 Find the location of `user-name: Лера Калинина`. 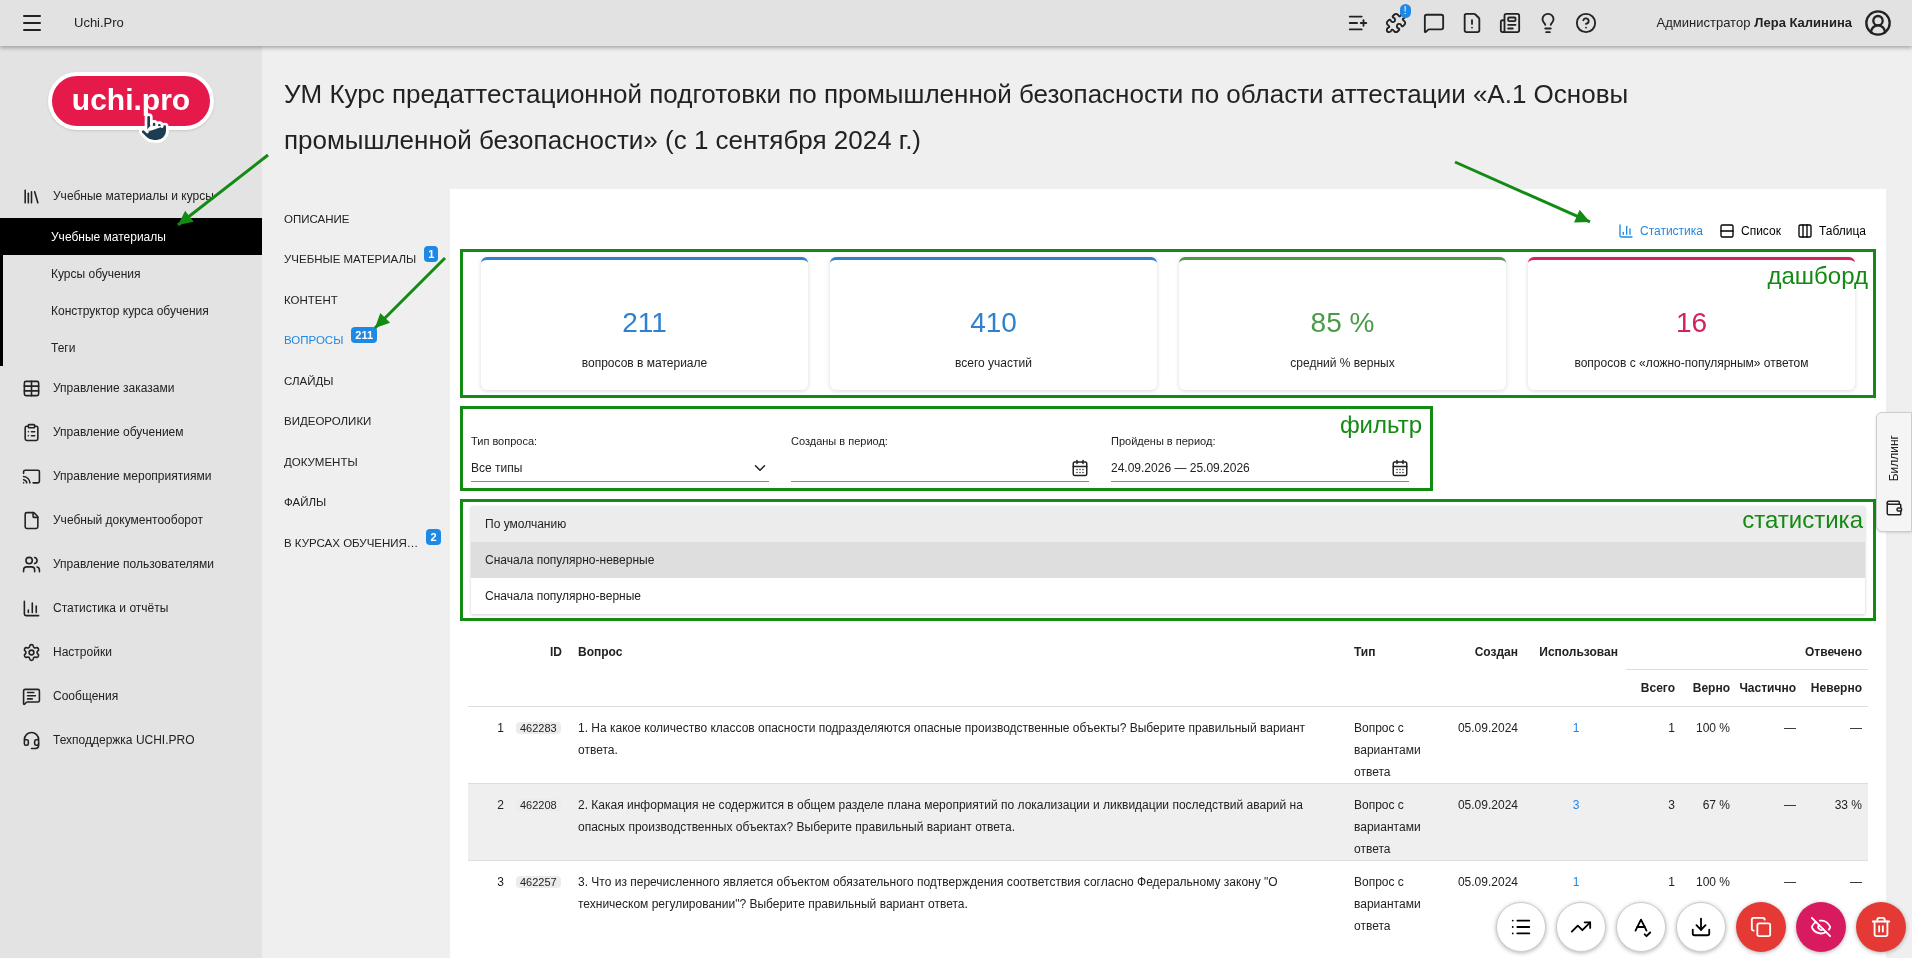

user-name: Лера Калинина is located at coordinates (1803, 23).